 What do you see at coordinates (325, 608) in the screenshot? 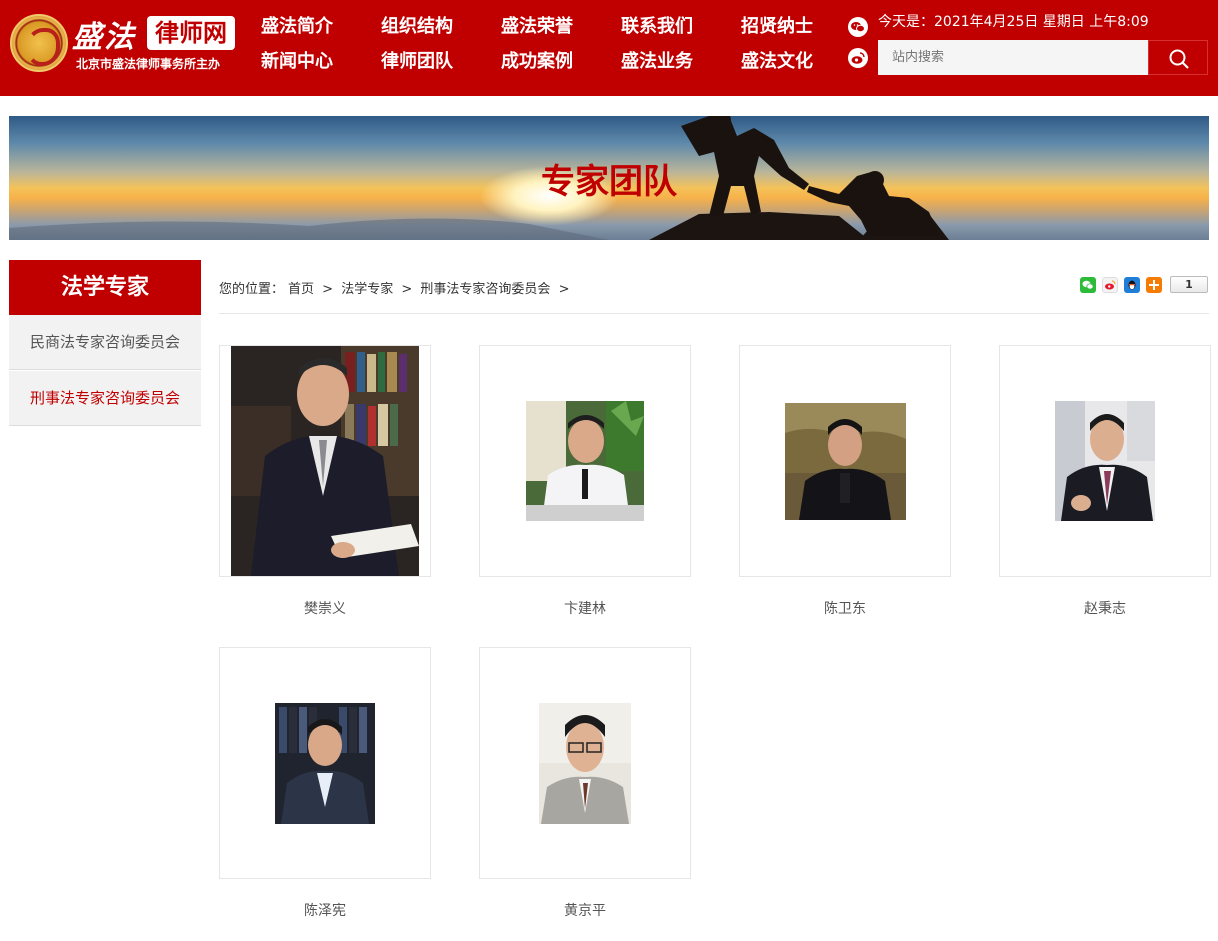
I see `expert-name: 樊崇义` at bounding box center [325, 608].